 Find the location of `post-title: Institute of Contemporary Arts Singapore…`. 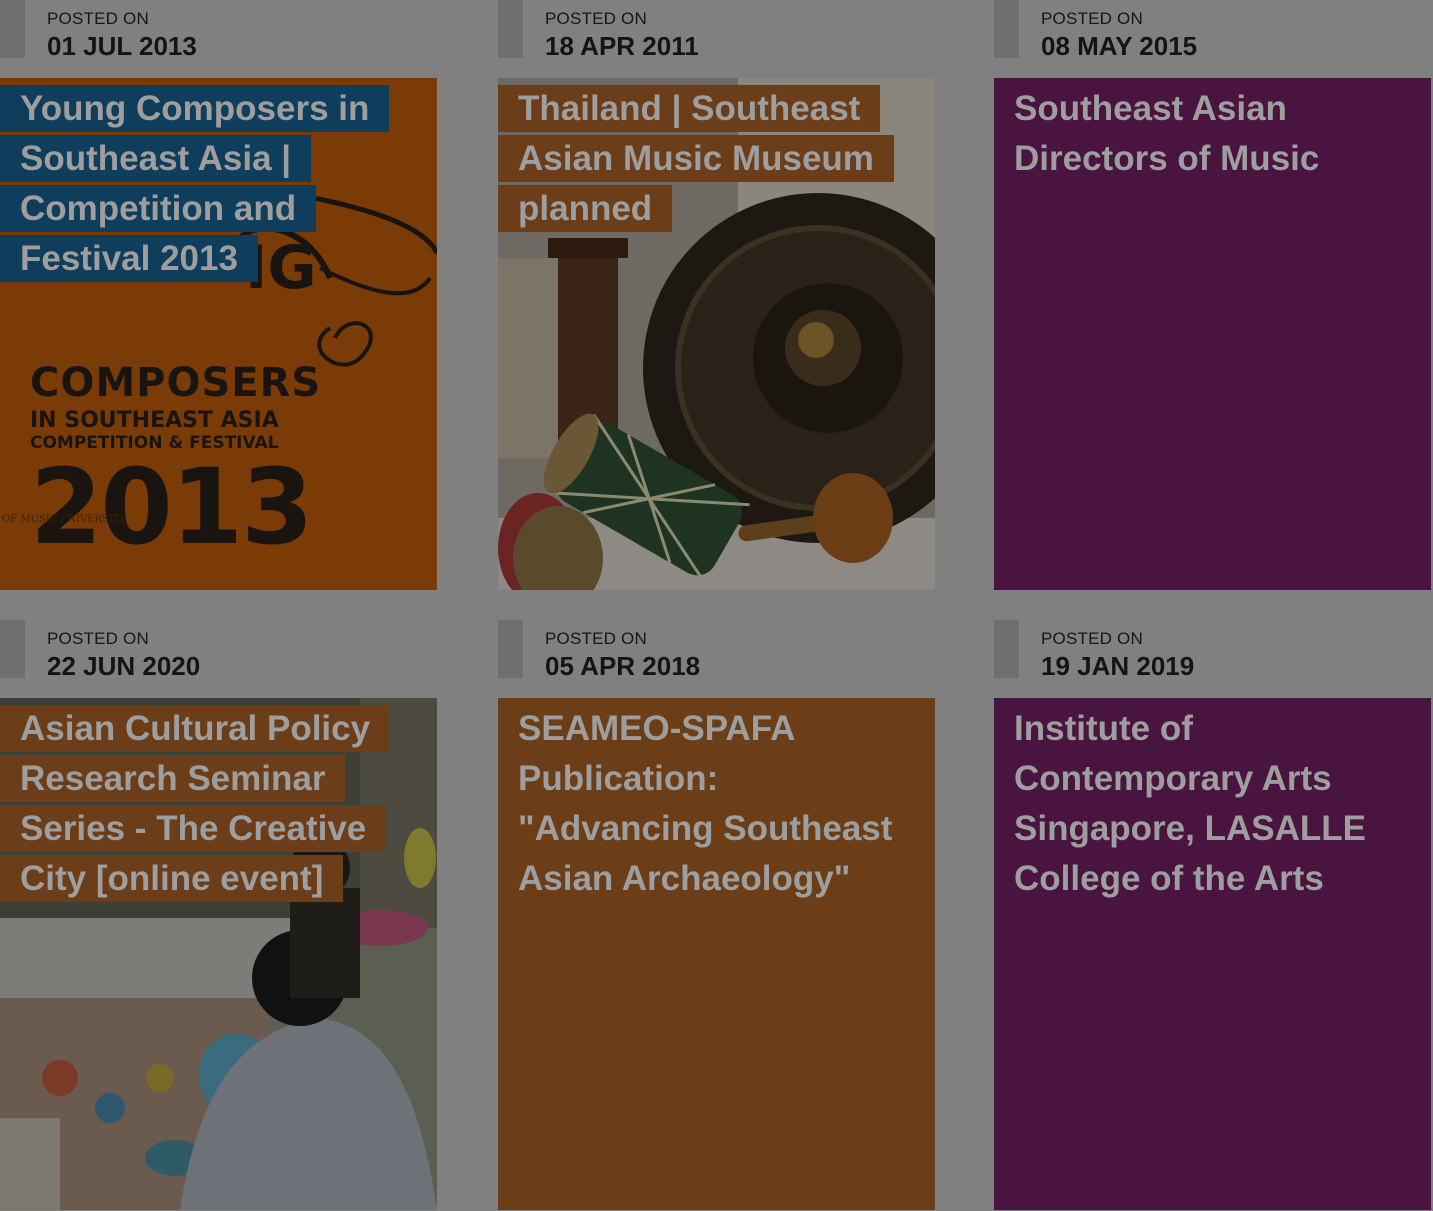

post-title: Institute of Contemporary Arts Singapore… is located at coordinates (1214, 804).